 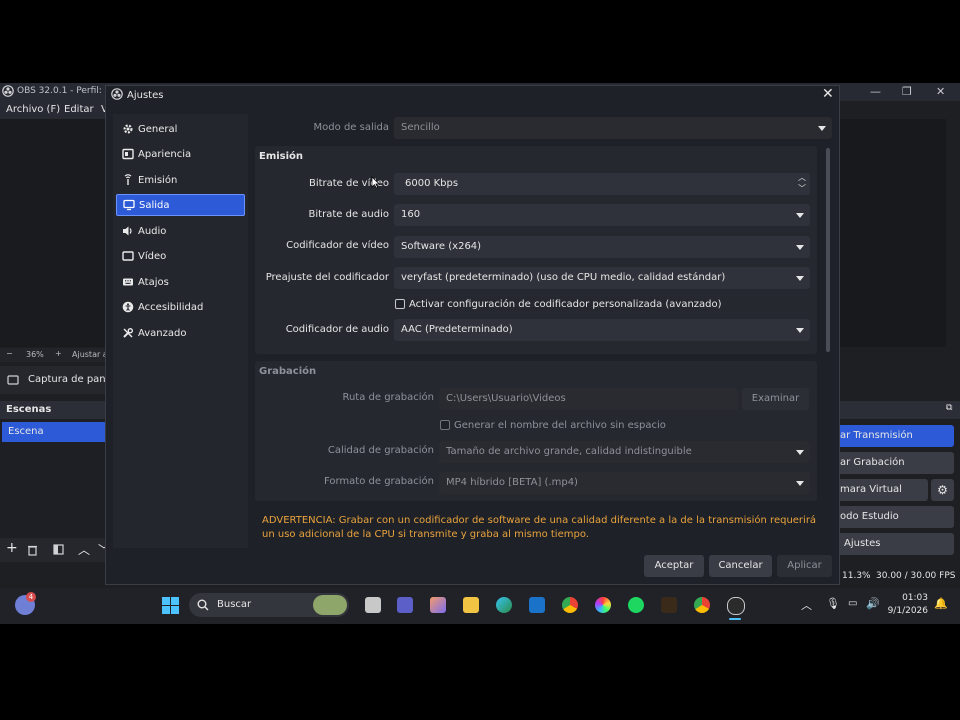 What do you see at coordinates (445, 425) in the screenshot?
I see `no-space-checkbox` at bounding box center [445, 425].